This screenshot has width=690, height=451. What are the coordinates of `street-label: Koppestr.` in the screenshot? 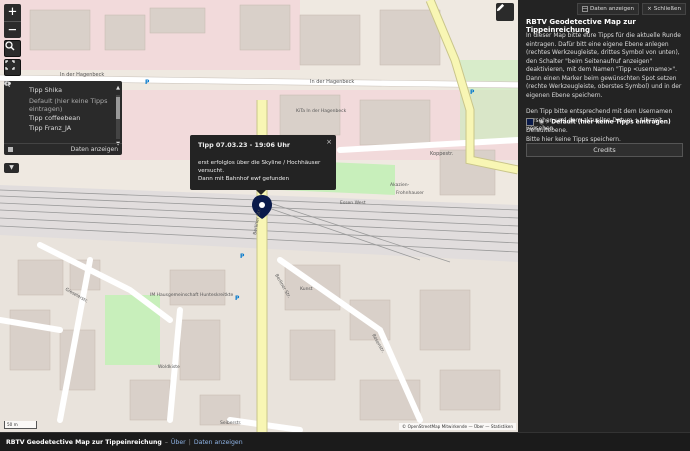 It's located at (442, 154).